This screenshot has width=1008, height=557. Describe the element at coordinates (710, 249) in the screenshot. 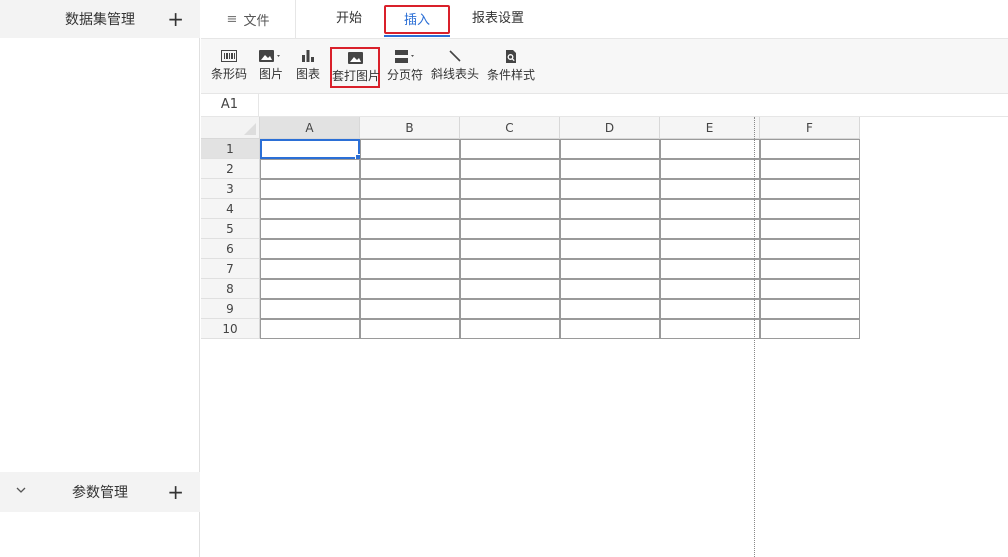

I see `cell-e6` at that location.